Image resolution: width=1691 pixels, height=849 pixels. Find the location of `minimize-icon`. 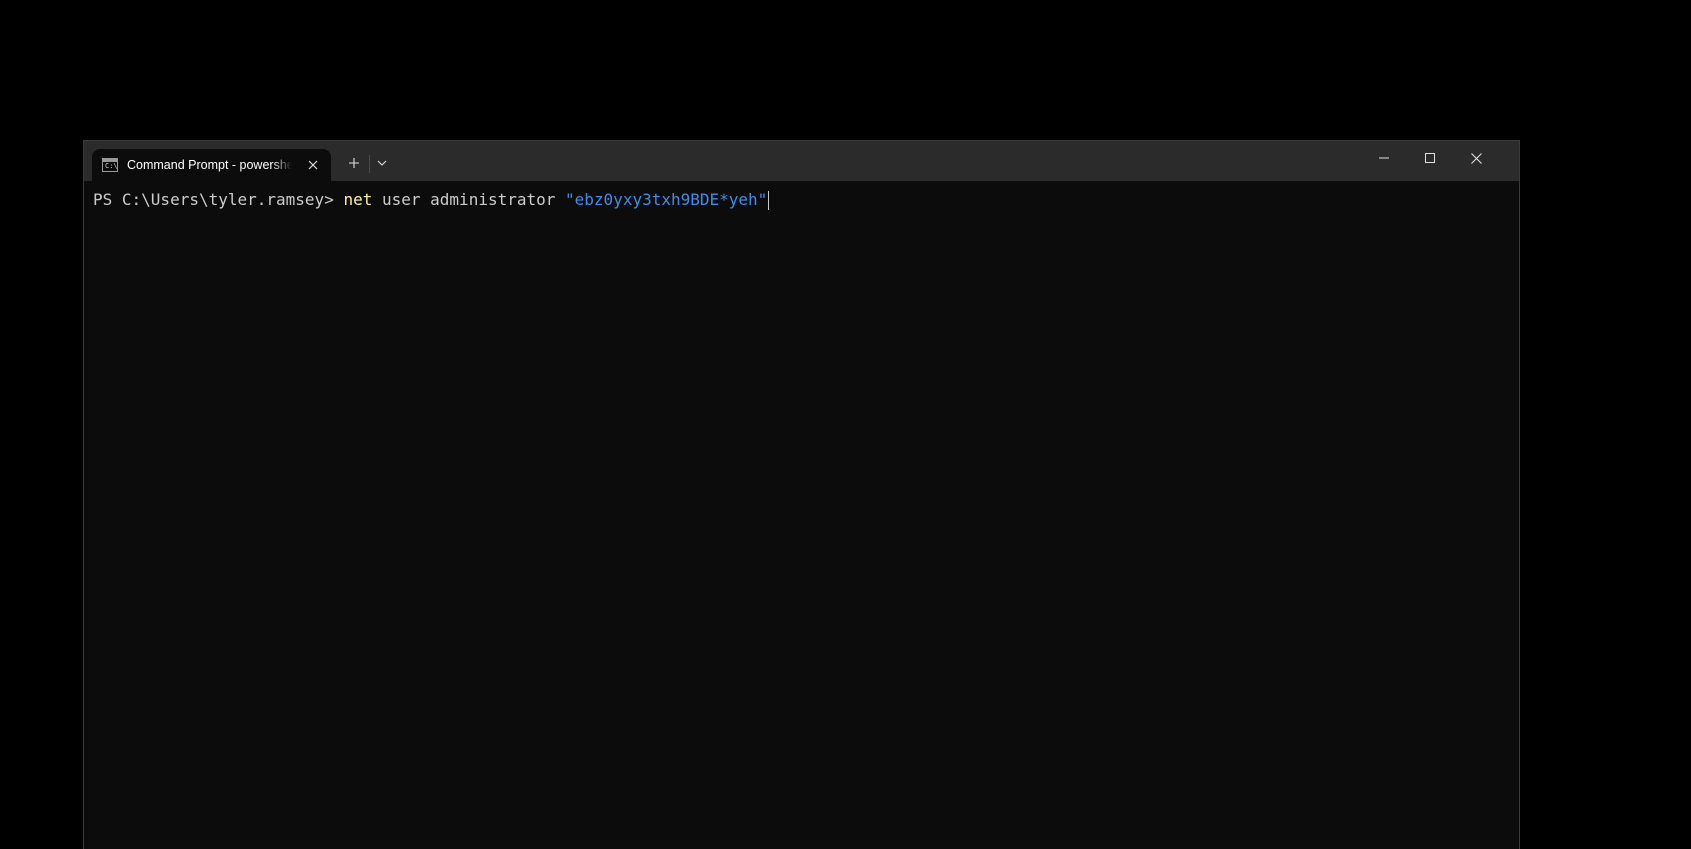

minimize-icon is located at coordinates (1384, 158).